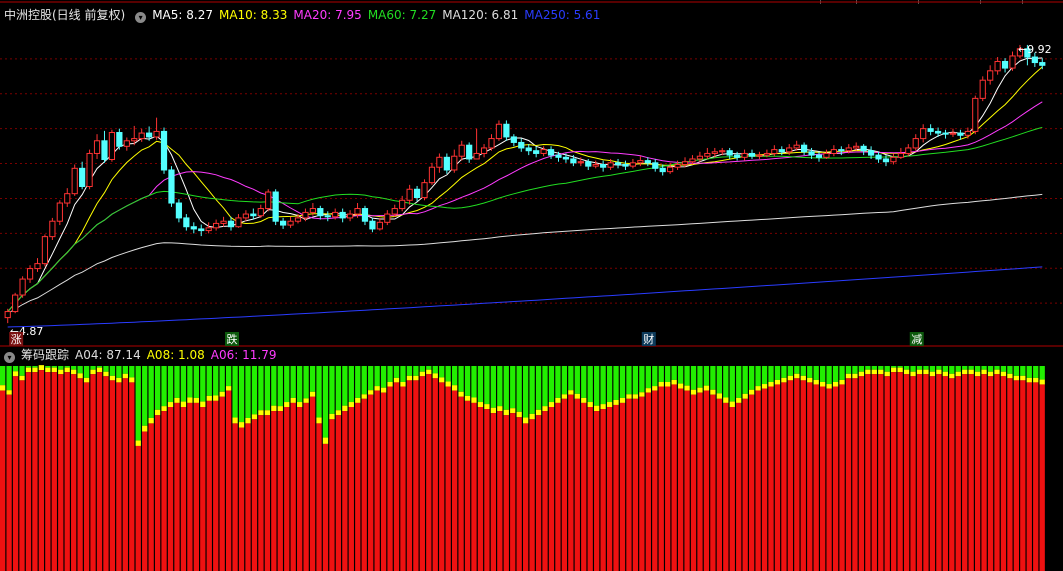 Image resolution: width=1063 pixels, height=571 pixels. What do you see at coordinates (648, 339) in the screenshot?
I see `event-marker-label: 财` at bounding box center [648, 339].